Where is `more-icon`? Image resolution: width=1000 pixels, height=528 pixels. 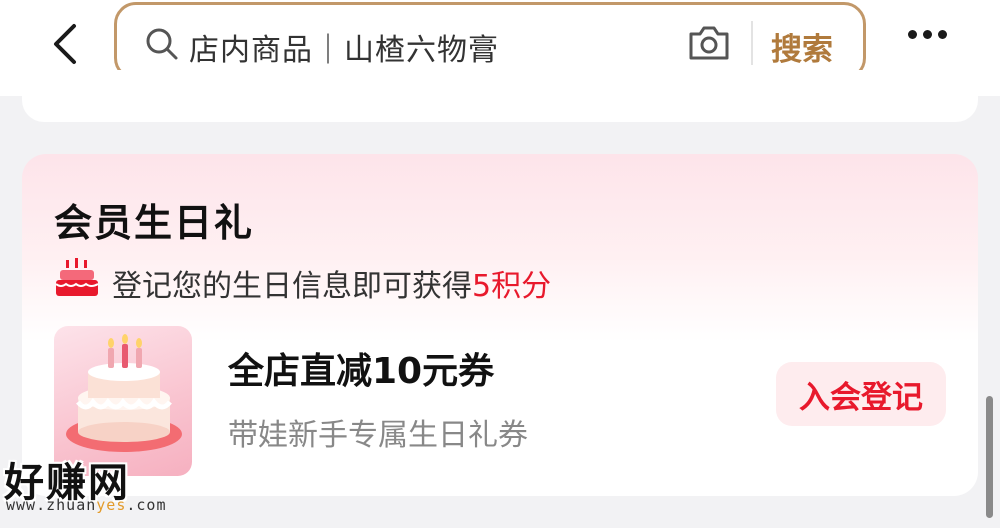
more-icon is located at coordinates (927, 34).